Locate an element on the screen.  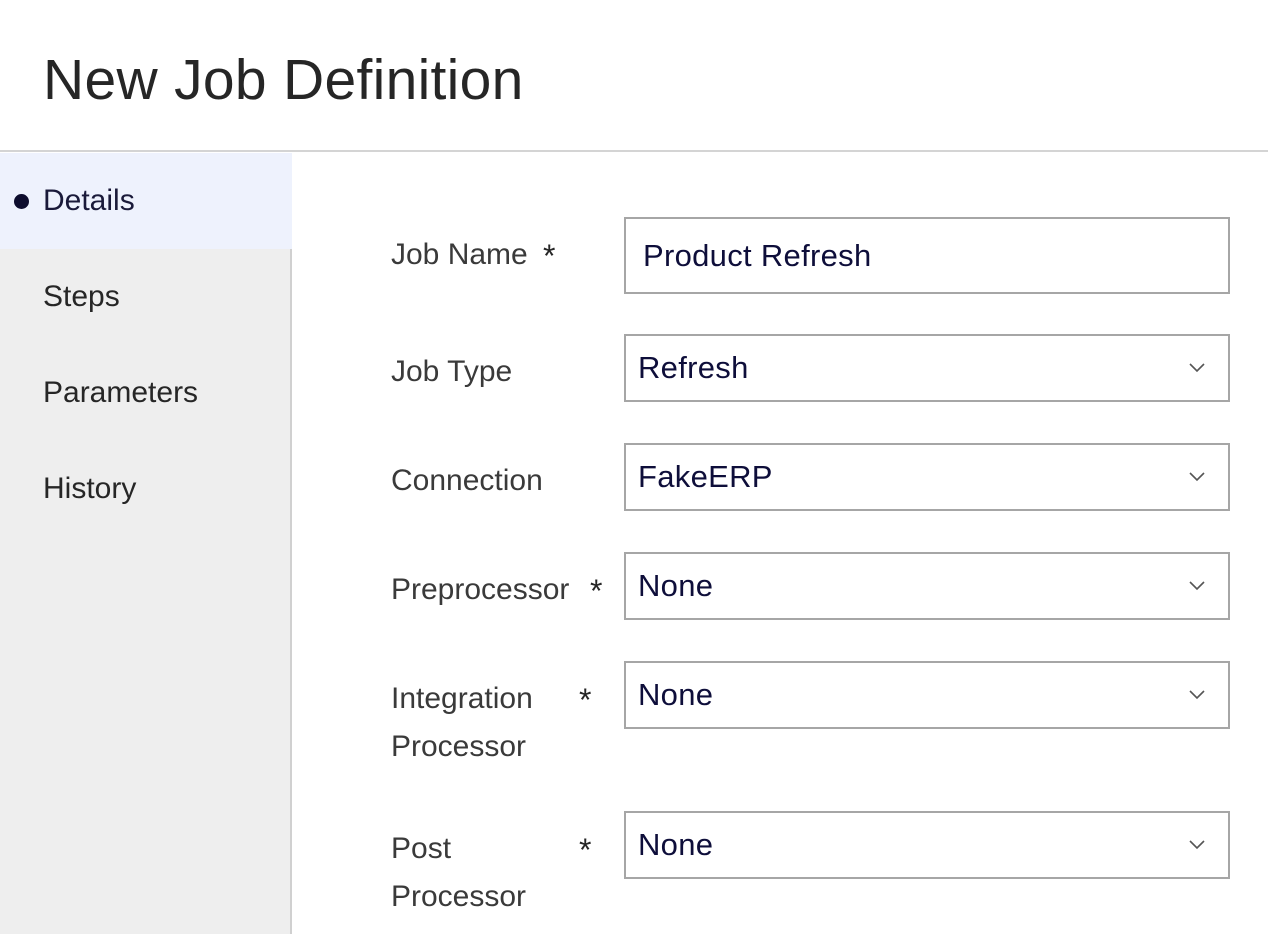
sidebar-item-label: History is located at coordinates (90, 488).